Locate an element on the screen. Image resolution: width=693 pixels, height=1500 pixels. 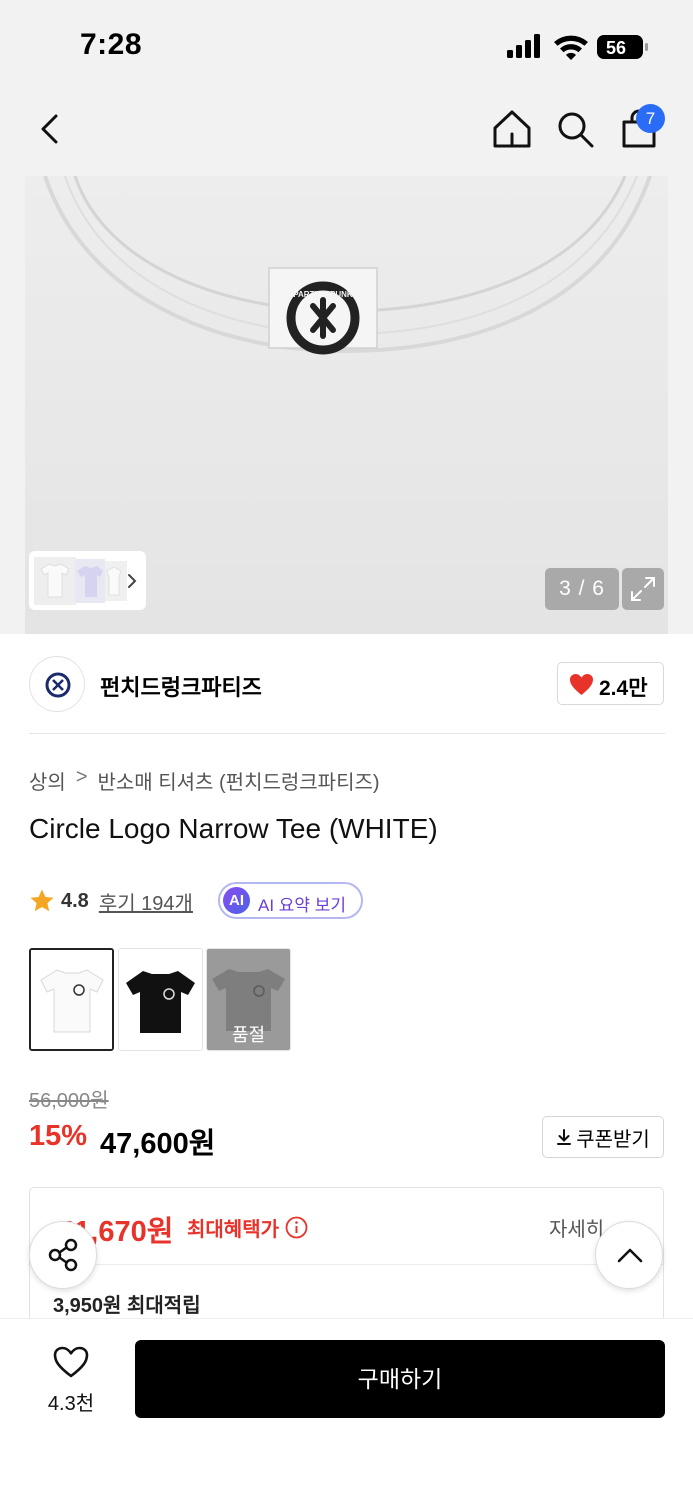
status-time: 7:28 is located at coordinates (111, 44).